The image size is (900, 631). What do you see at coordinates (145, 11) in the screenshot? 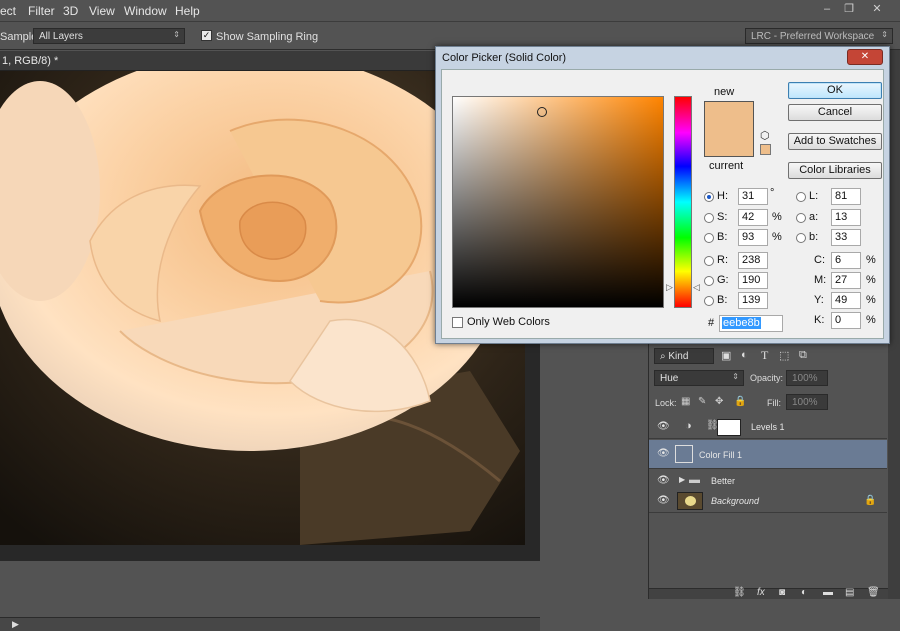
I see `menu-window: Window` at bounding box center [145, 11].